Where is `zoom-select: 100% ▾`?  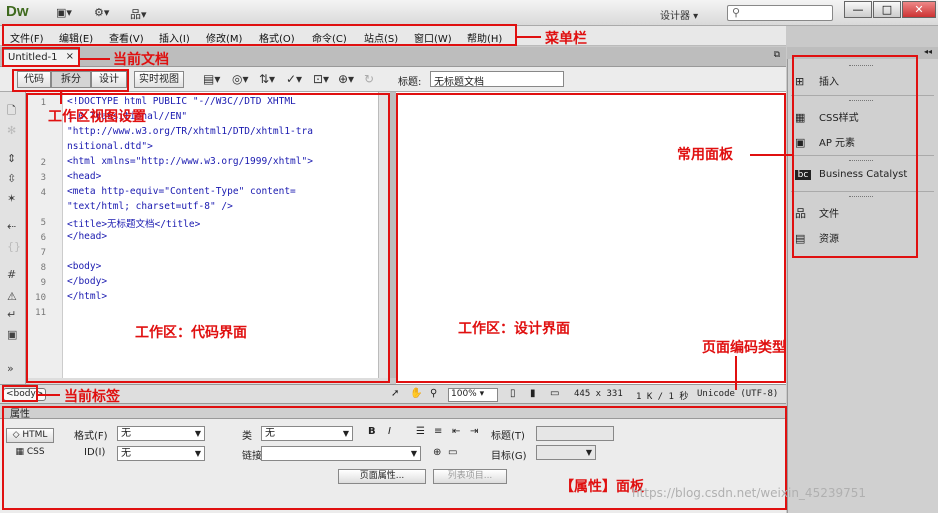 zoom-select: 100% ▾ is located at coordinates (473, 395).